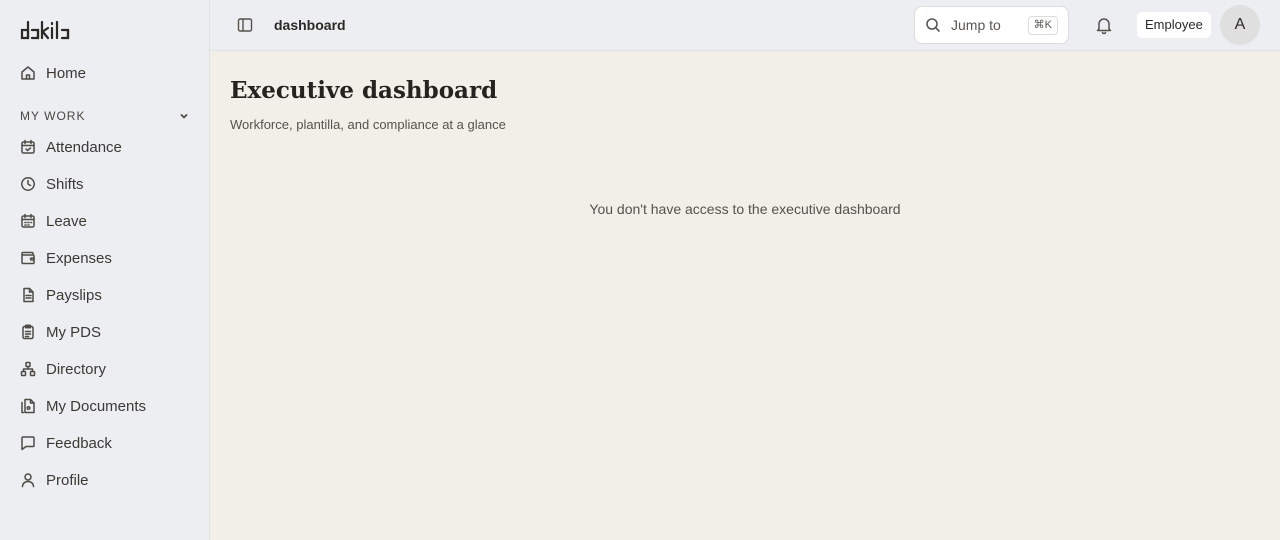  What do you see at coordinates (105, 184) in the screenshot?
I see `sidebar-item-shifts: Shifts` at bounding box center [105, 184].